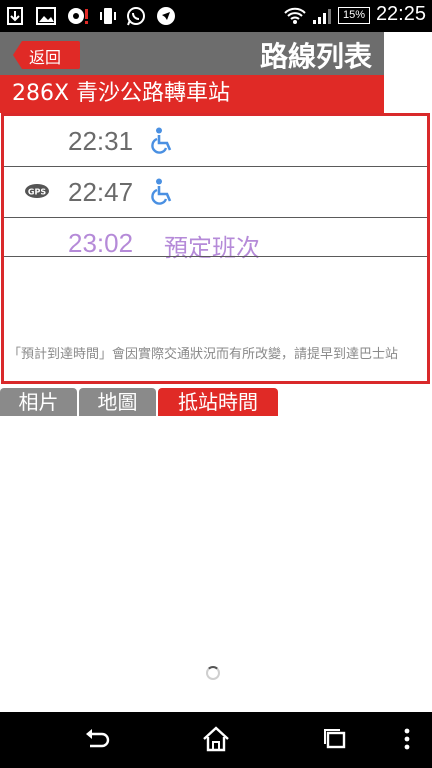 The width and height of the screenshot is (432, 768). Describe the element at coordinates (15, 16) in the screenshot. I see `download-notification-icon` at that location.